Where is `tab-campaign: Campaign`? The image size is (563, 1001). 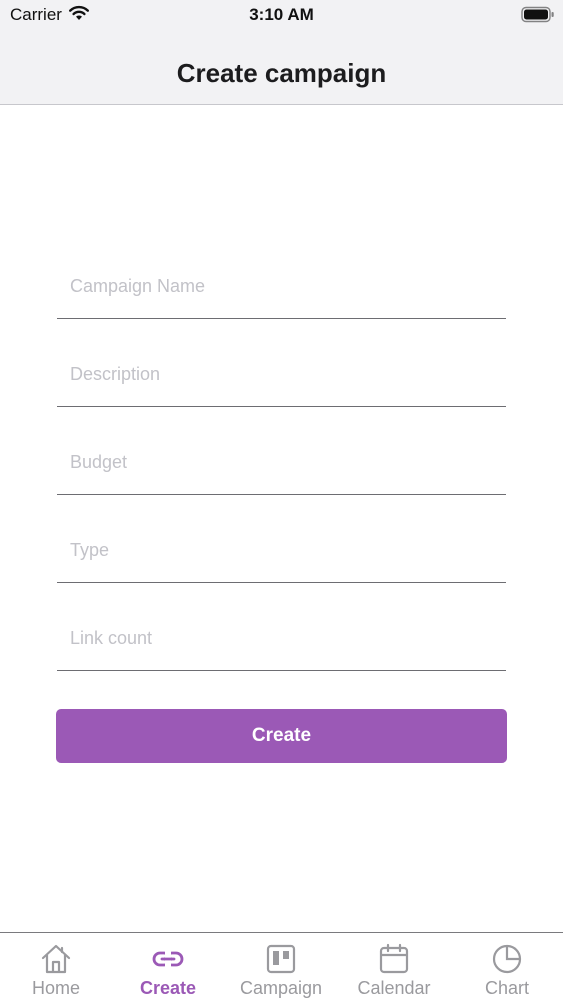 tab-campaign: Campaign is located at coordinates (281, 967).